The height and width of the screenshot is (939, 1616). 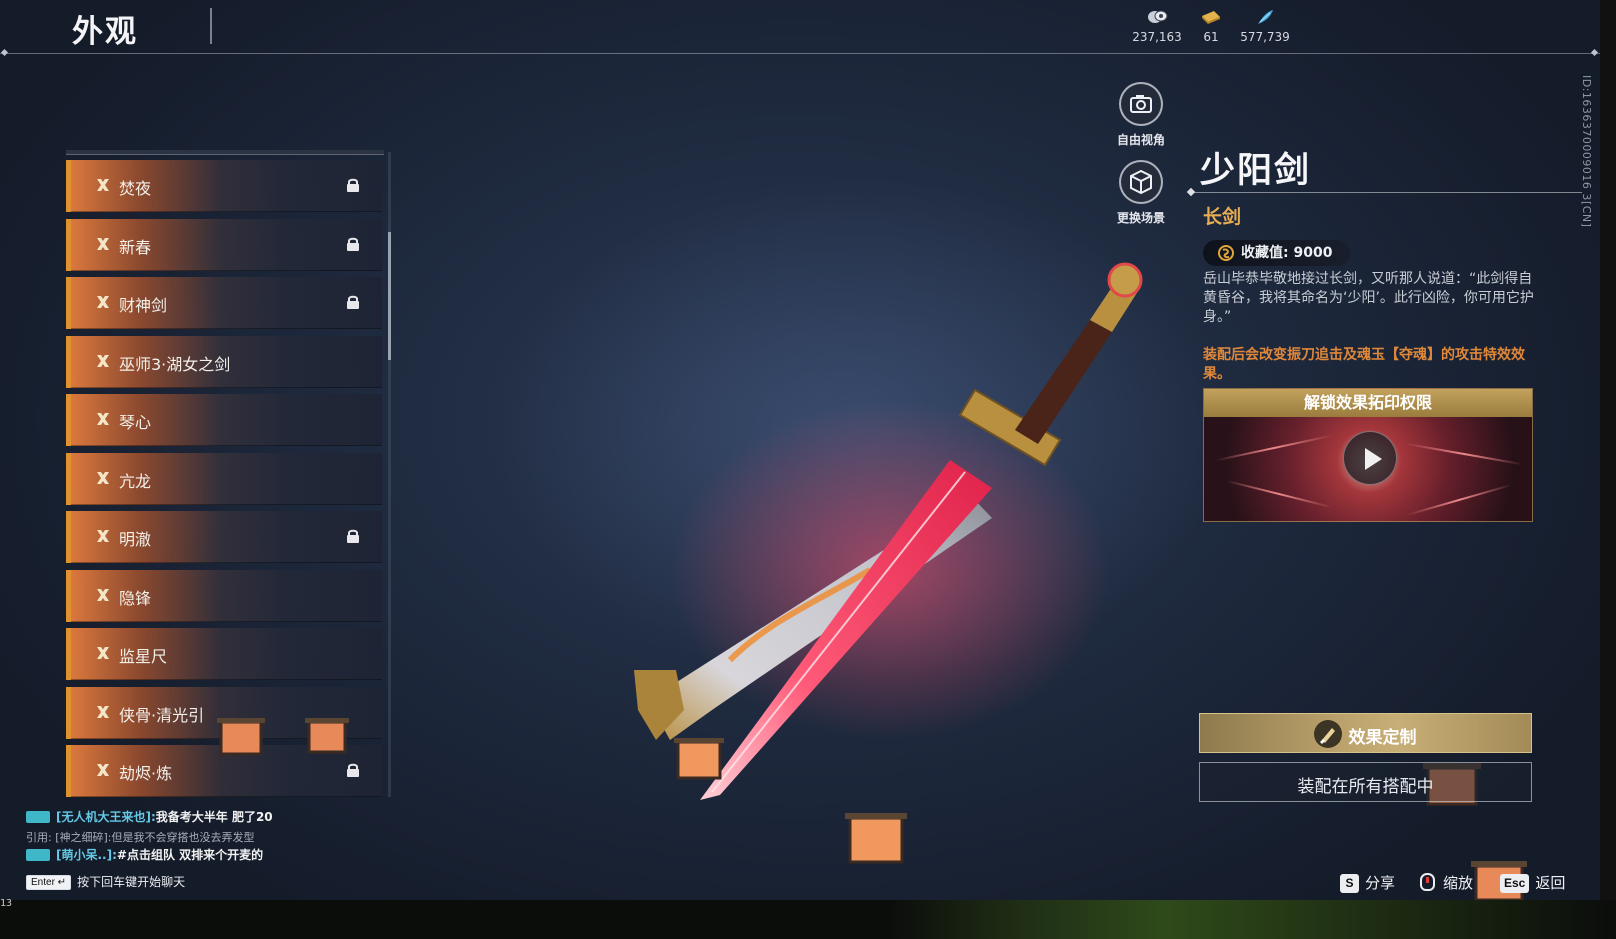 What do you see at coordinates (49, 882) in the screenshot?
I see `enter-key-icon: Enter ↵` at bounding box center [49, 882].